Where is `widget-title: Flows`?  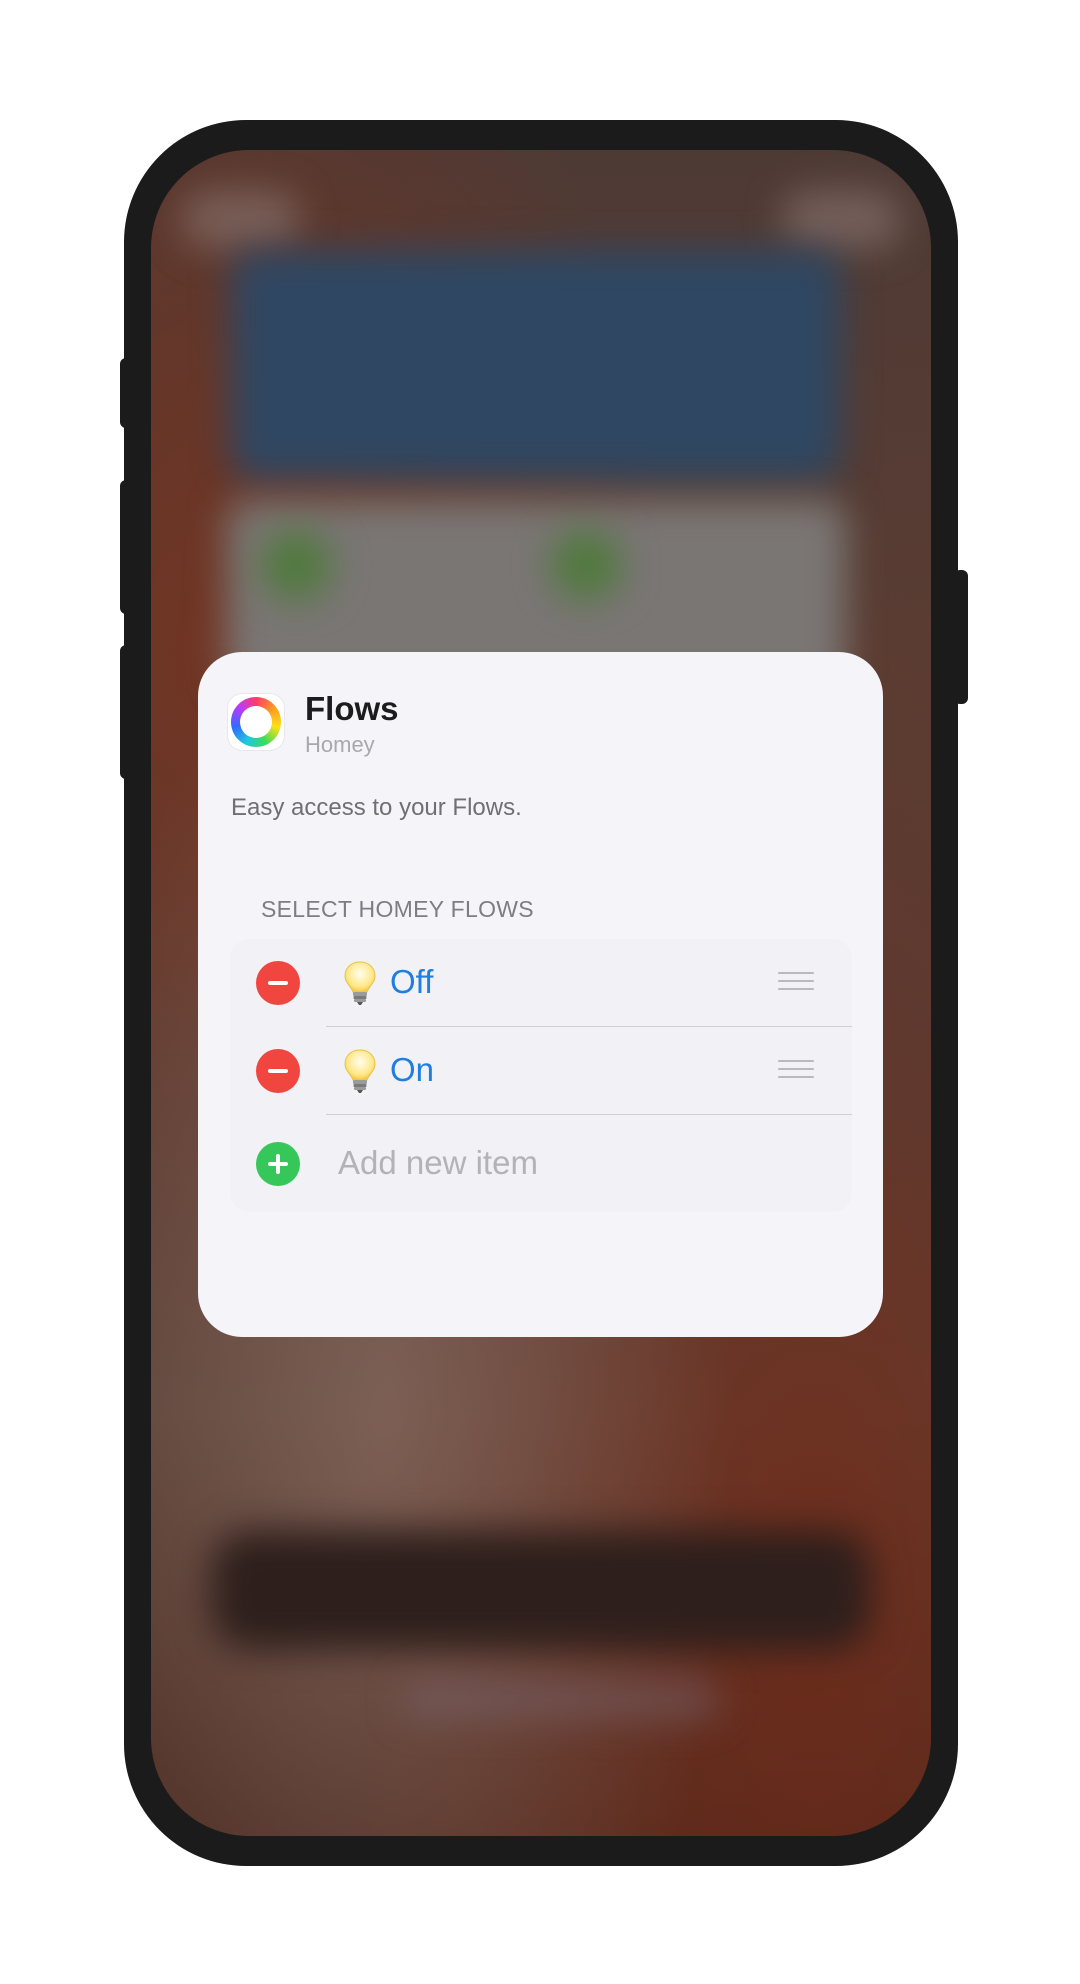
widget-title: Flows is located at coordinates (352, 708).